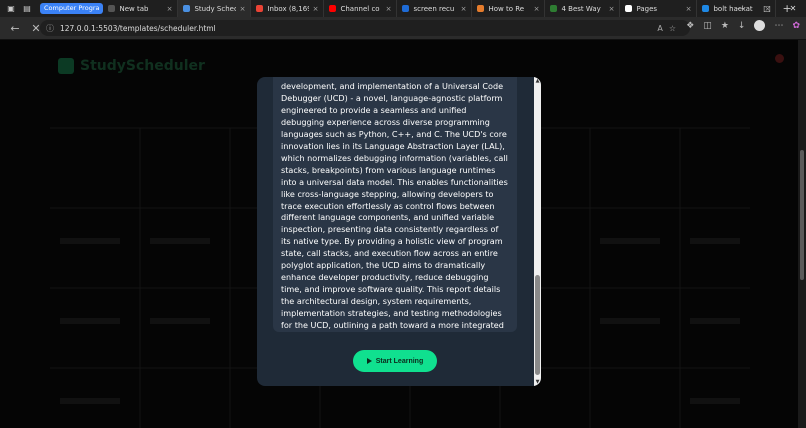 This screenshot has height=428, width=806. Describe the element at coordinates (741, 8) in the screenshot. I see `minimize-icon: —` at that location.